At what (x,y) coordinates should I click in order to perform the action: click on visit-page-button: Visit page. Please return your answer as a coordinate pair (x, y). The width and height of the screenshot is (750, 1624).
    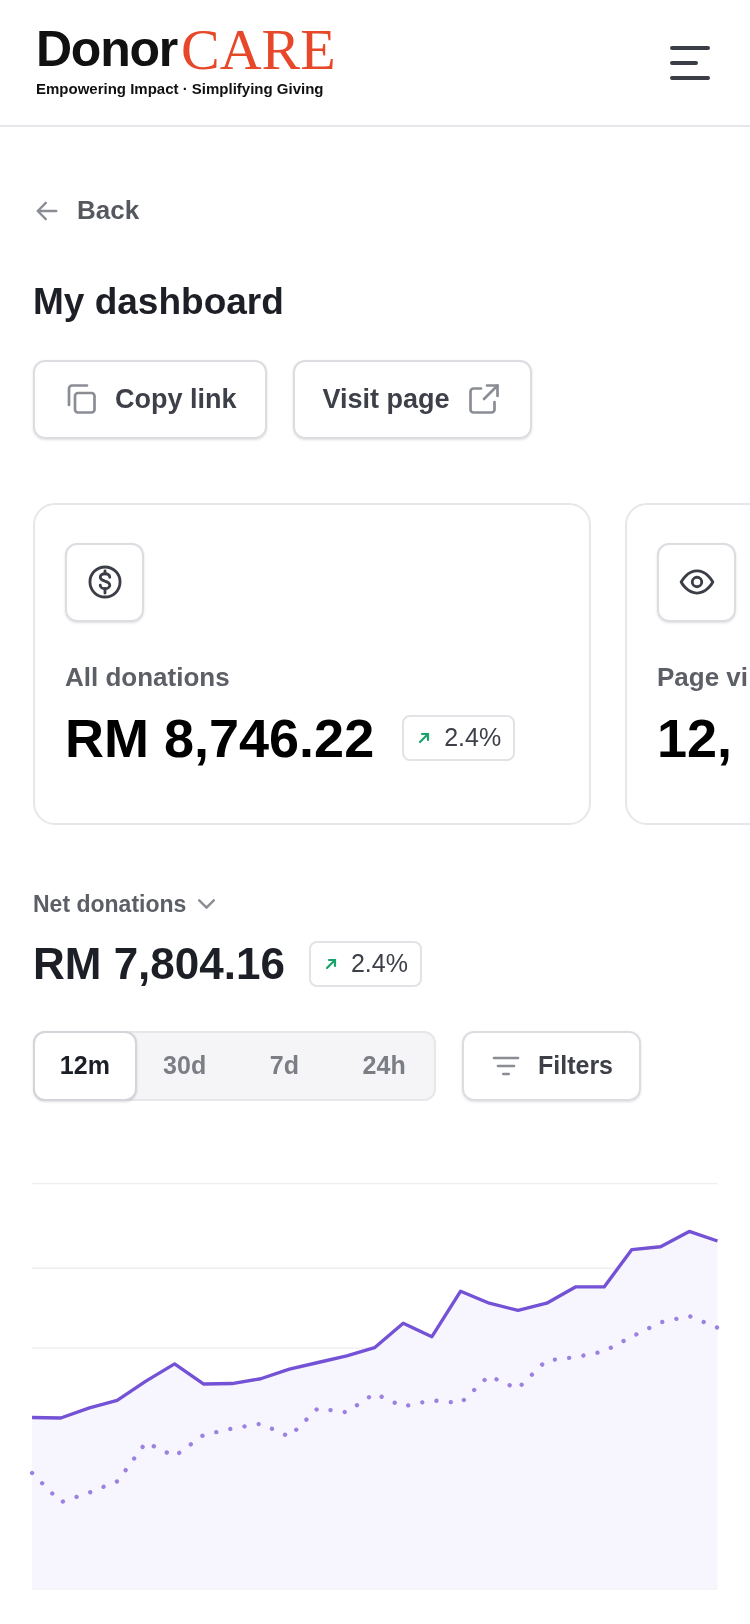
    Looking at the image, I should click on (412, 399).